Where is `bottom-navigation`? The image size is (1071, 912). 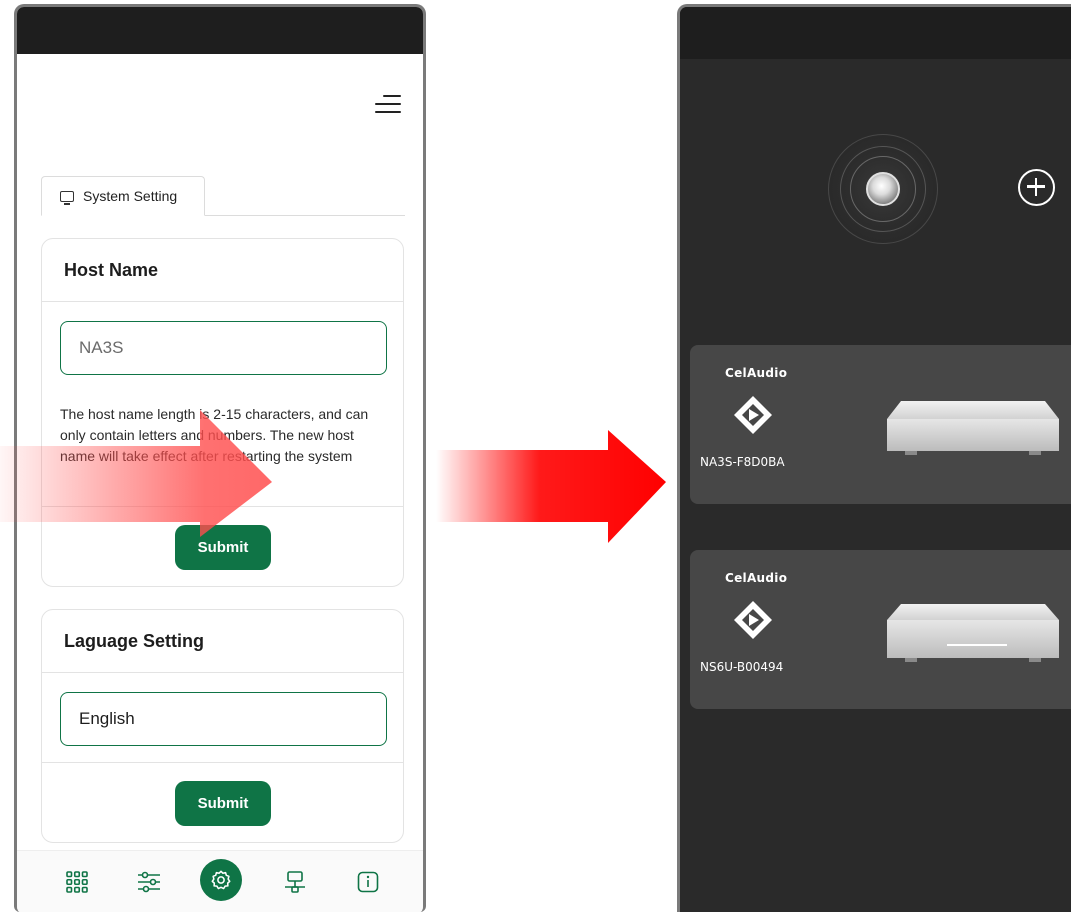
bottom-navigation is located at coordinates (220, 881).